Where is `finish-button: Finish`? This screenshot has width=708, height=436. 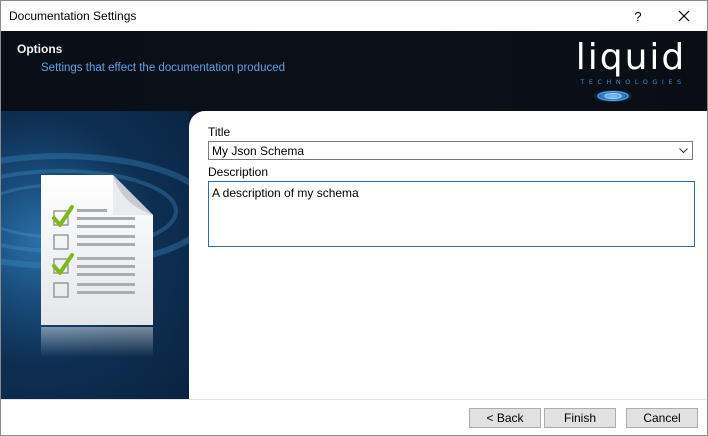
finish-button: Finish is located at coordinates (580, 418).